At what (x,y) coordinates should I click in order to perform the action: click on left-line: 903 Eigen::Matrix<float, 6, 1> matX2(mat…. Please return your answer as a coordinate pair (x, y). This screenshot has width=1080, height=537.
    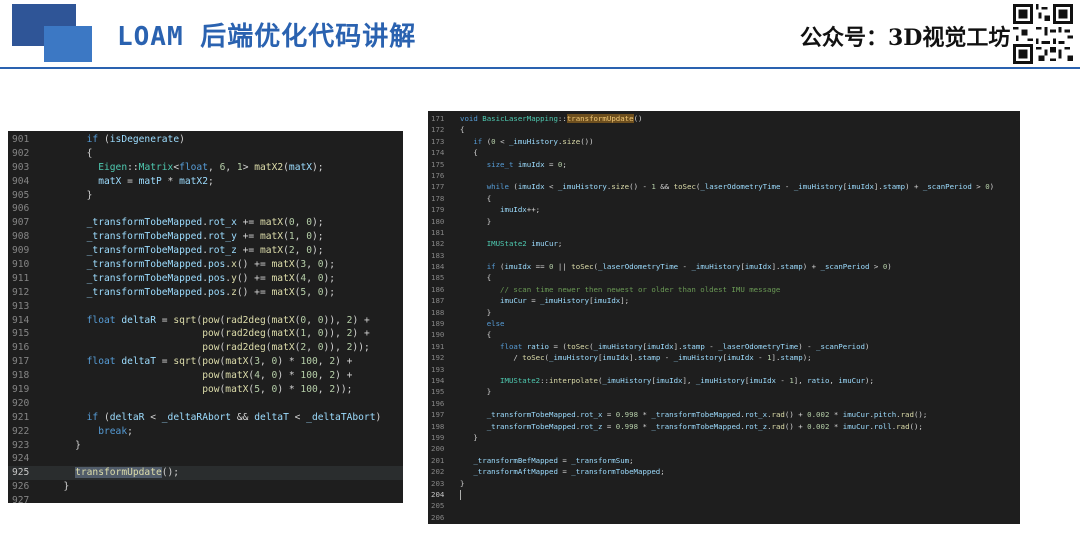
    Looking at the image, I should click on (205, 168).